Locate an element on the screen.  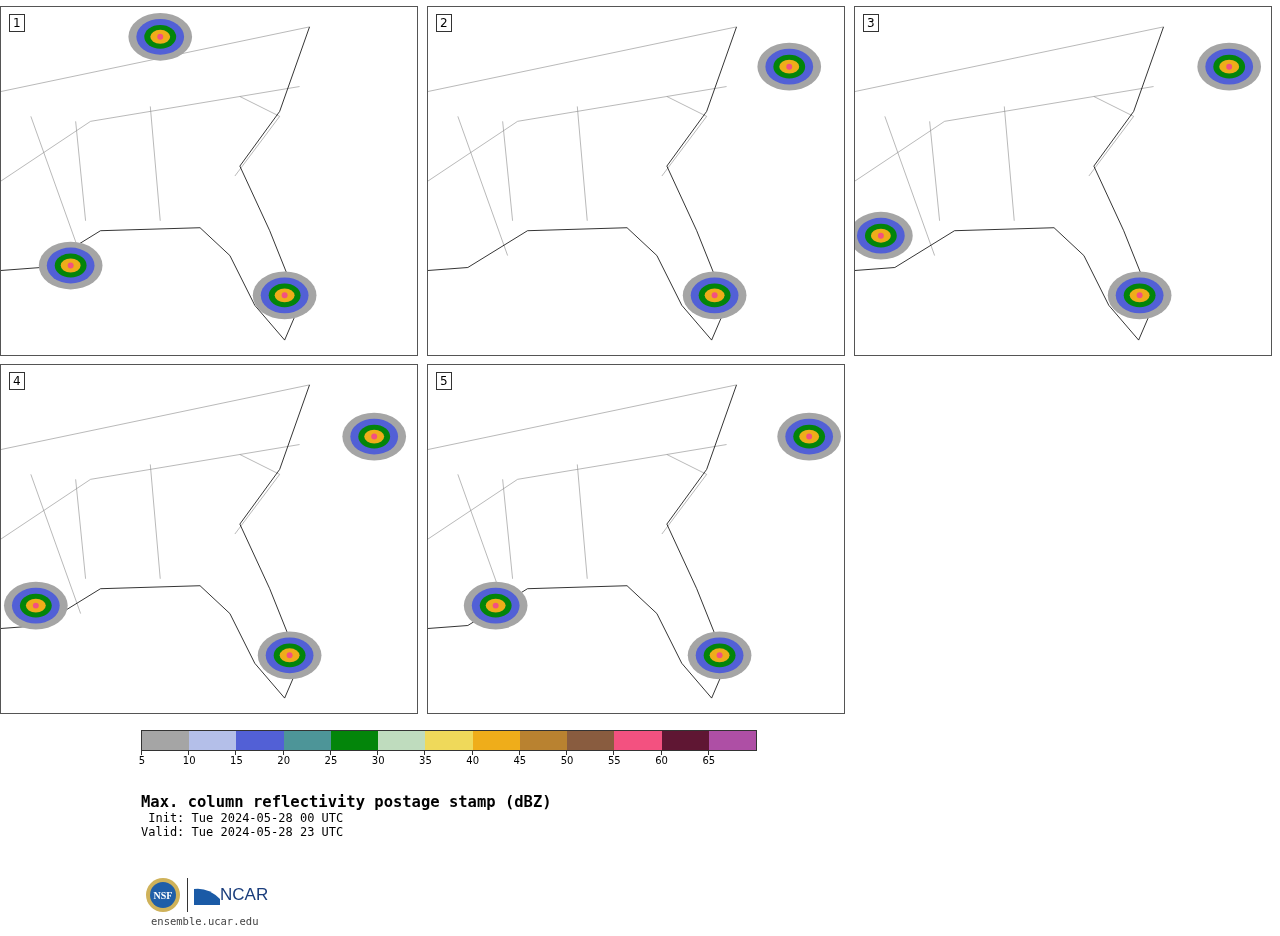
nsf-logo: NSF is located at coordinates (163, 895).